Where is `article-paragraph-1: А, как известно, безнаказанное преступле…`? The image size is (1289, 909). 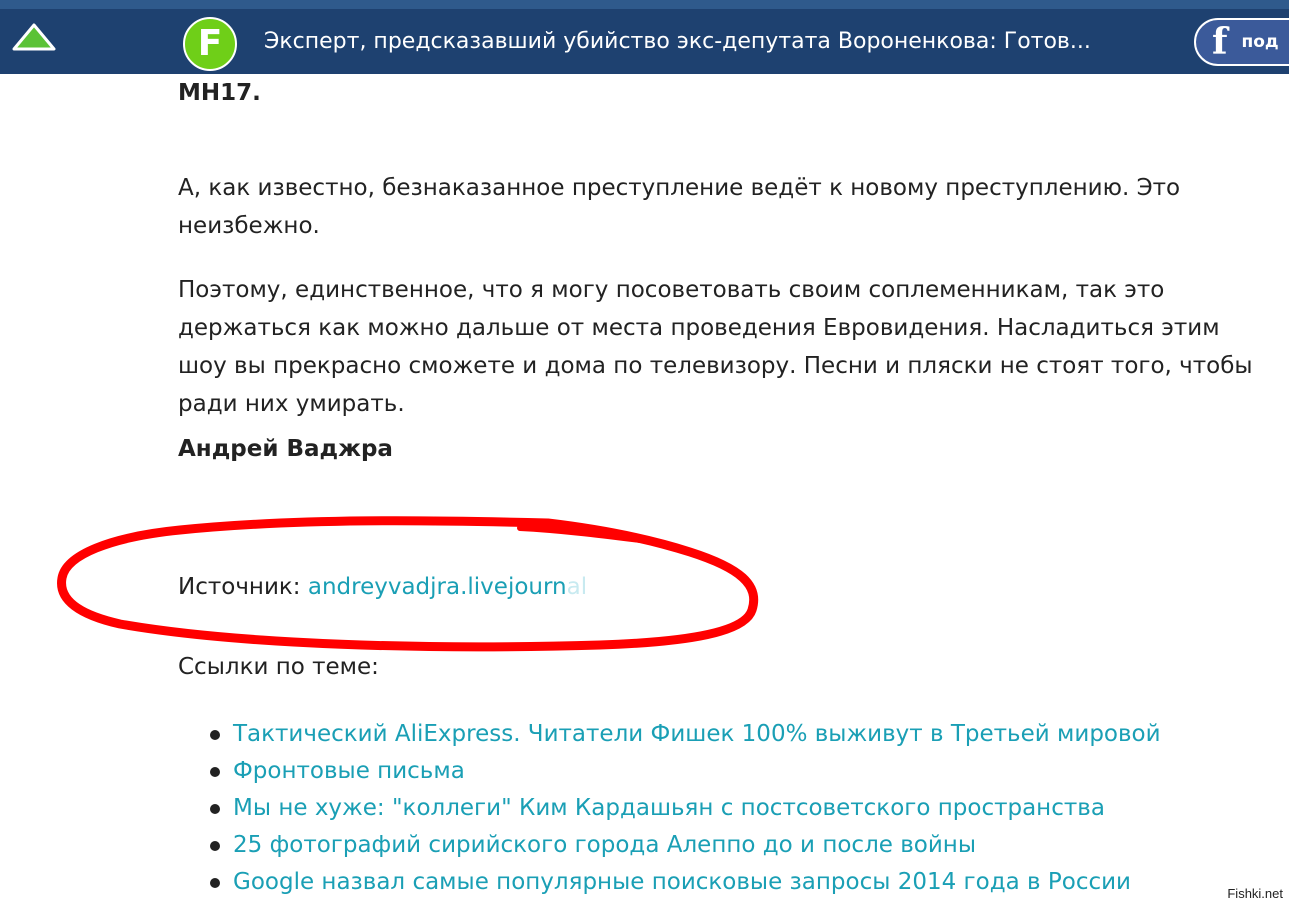
article-paragraph-1: А, как известно, безнаказанное преступле… is located at coordinates (679, 207).